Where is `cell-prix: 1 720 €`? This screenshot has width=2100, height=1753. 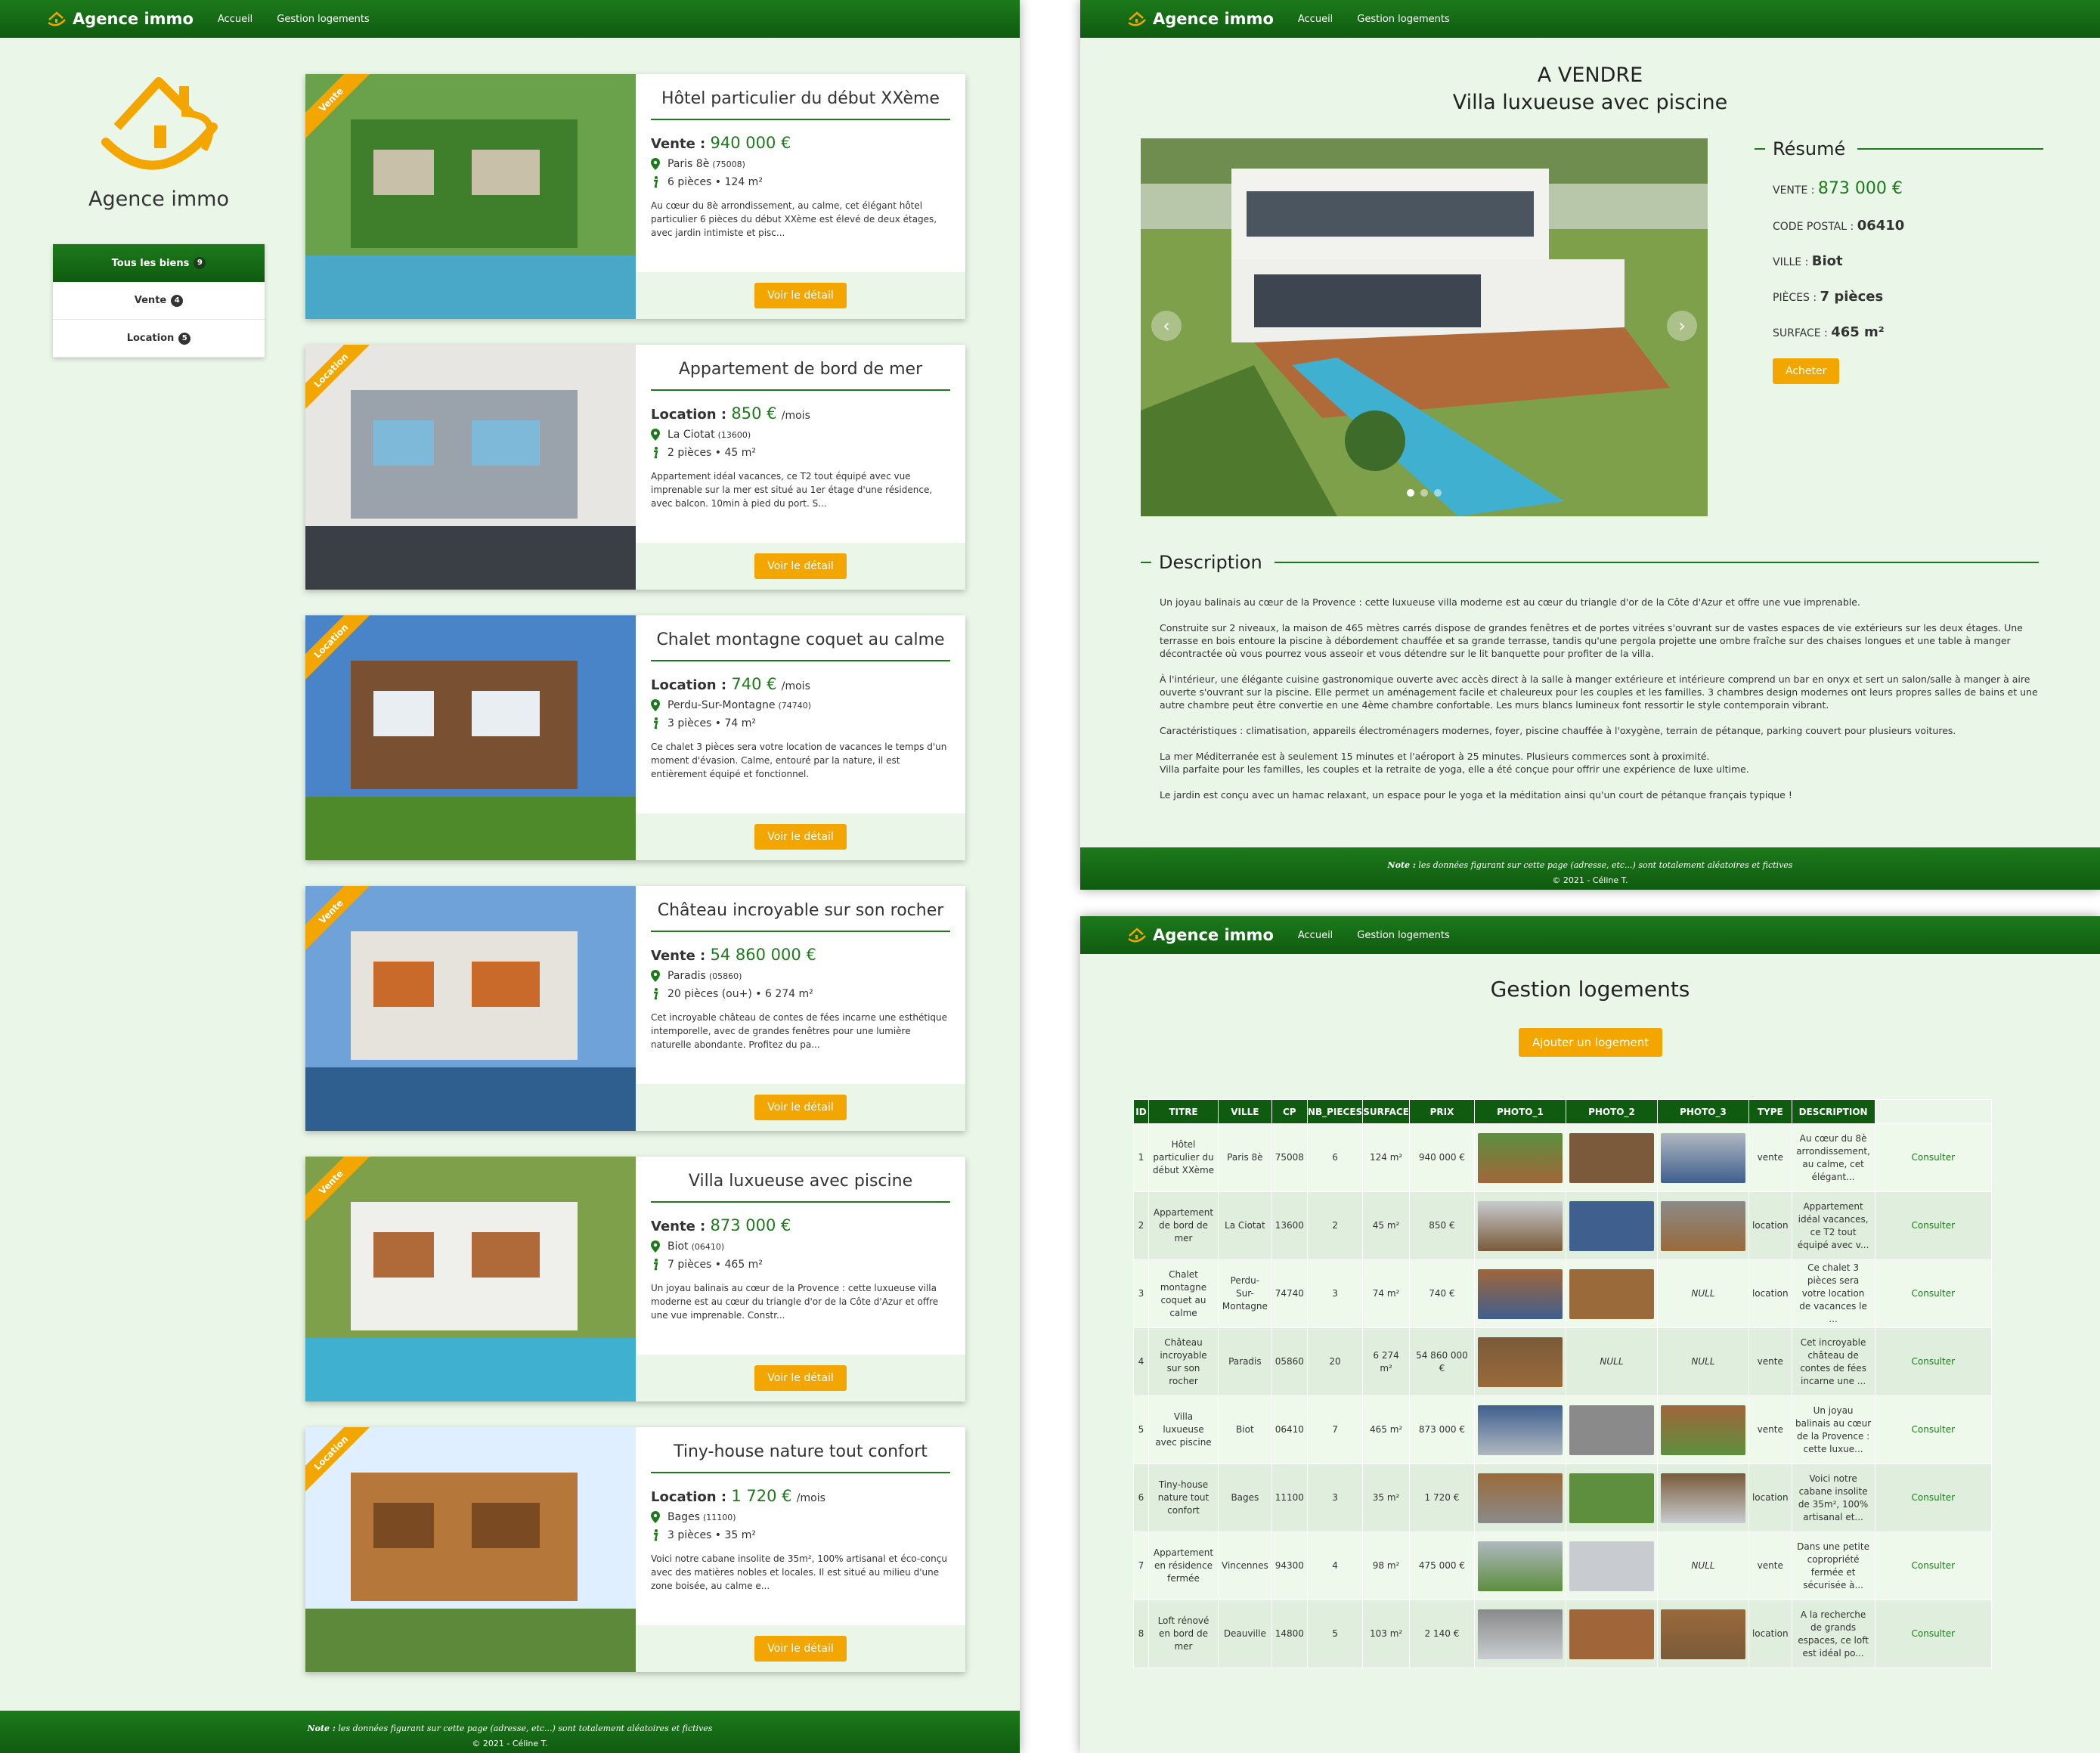 cell-prix: 1 720 € is located at coordinates (1442, 1497).